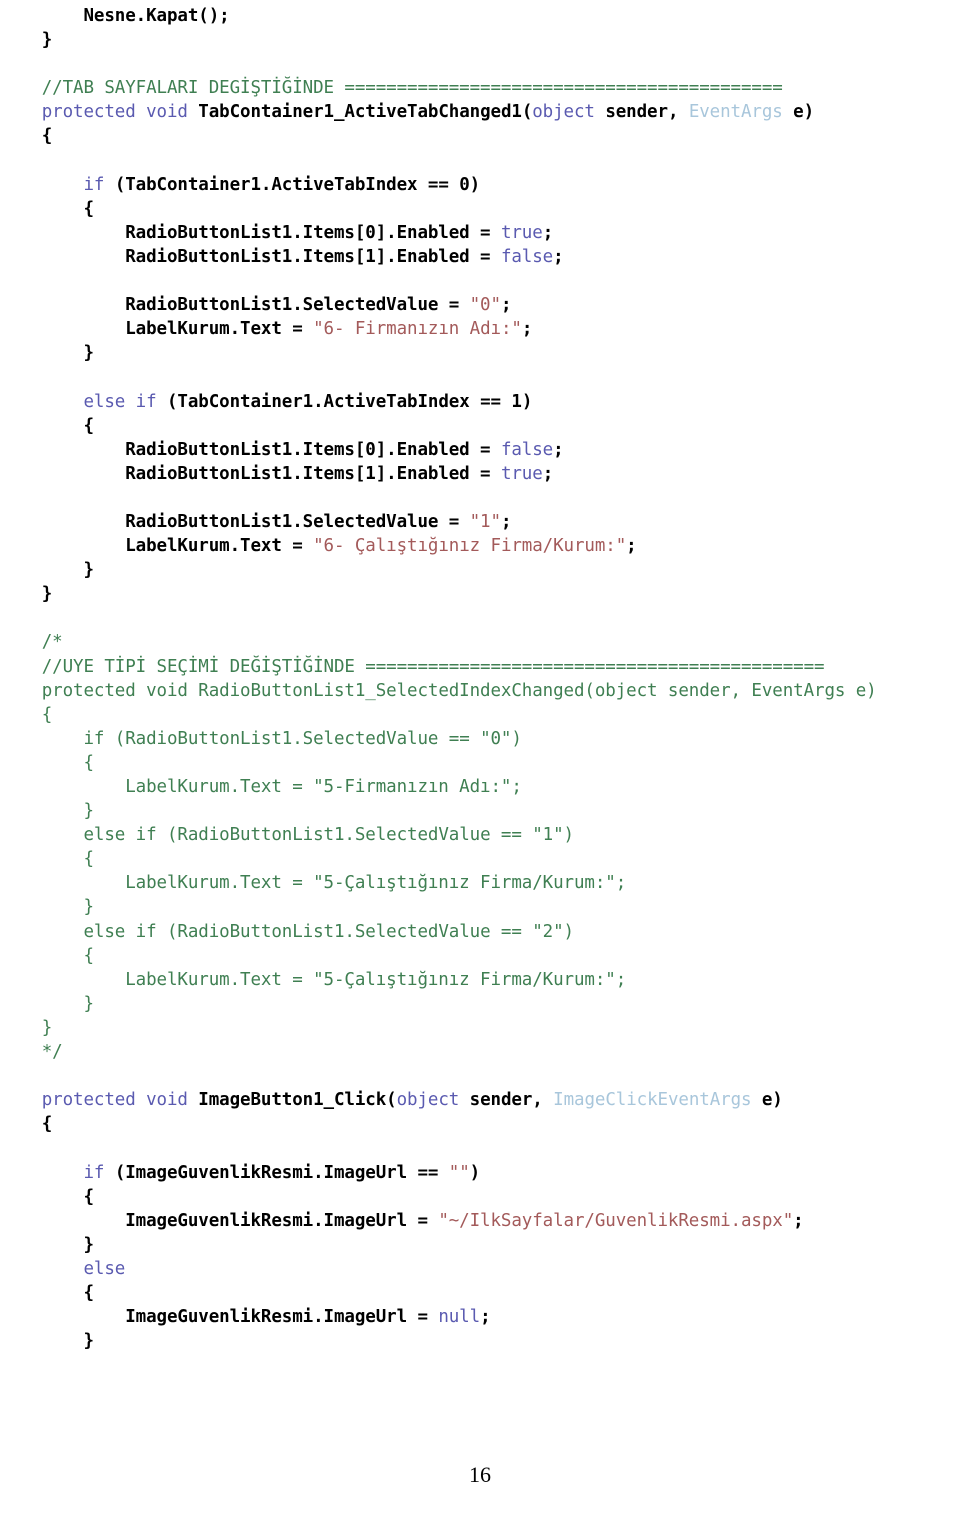  Describe the element at coordinates (521, 232) in the screenshot. I see `code-token-kw: true` at that location.